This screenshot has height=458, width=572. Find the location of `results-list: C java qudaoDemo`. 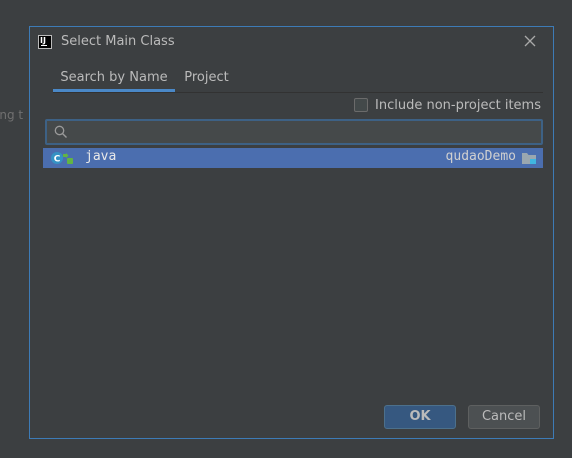

results-list: C java qudaoDemo is located at coordinates (293, 158).